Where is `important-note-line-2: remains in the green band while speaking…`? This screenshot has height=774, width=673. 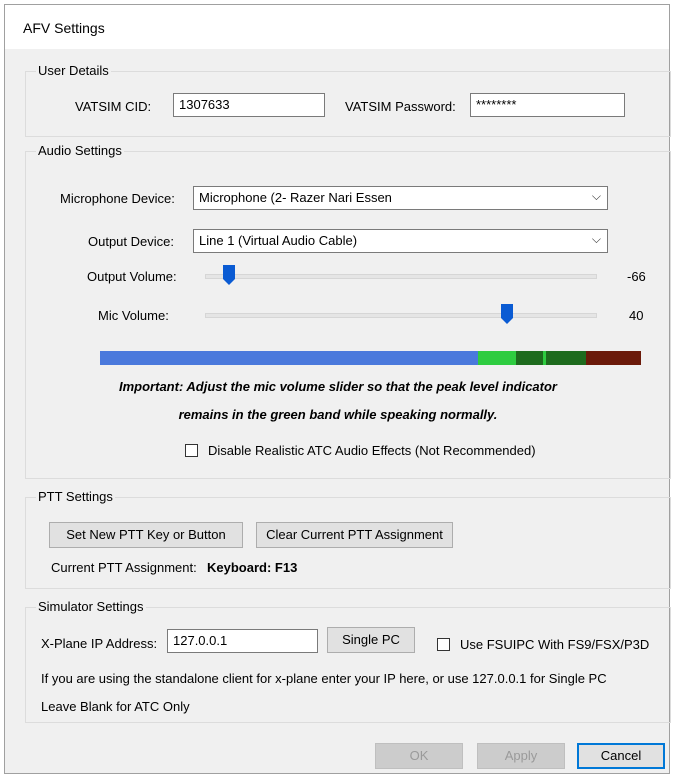 important-note-line-2: remains in the green band while speaking… is located at coordinates (338, 414).